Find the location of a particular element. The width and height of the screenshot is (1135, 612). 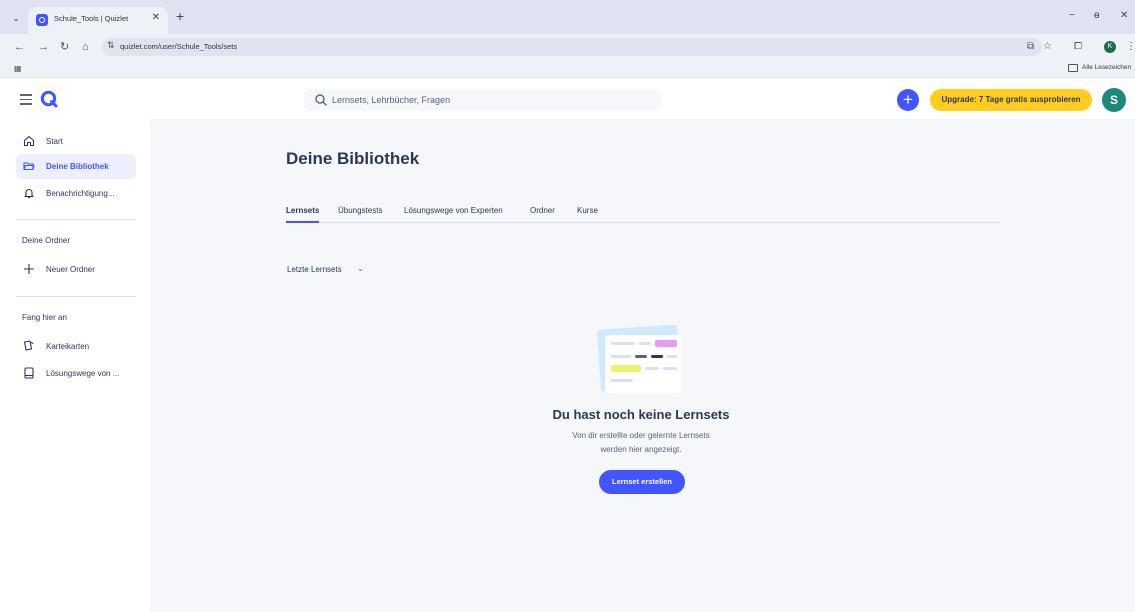

tab-close-button: ✕ is located at coordinates (156, 17).